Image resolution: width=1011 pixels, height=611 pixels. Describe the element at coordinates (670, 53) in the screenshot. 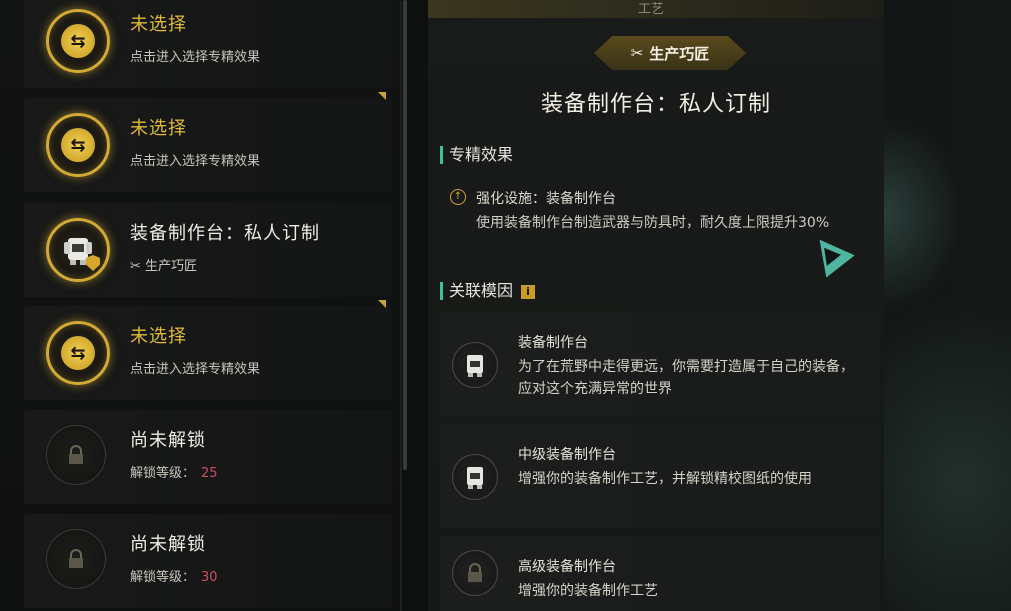

I see `category-tag: ✂︎ 生产巧匠` at that location.